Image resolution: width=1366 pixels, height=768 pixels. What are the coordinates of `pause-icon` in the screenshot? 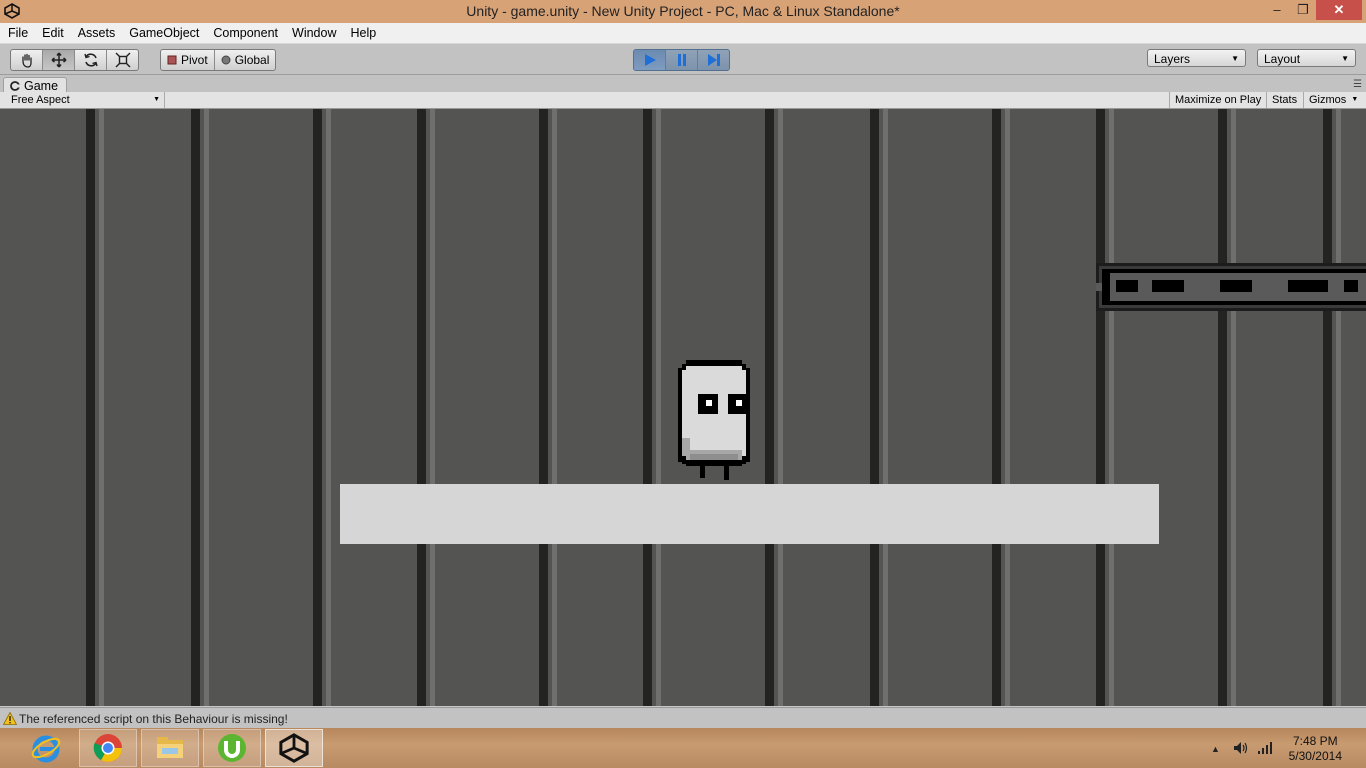 It's located at (681, 60).